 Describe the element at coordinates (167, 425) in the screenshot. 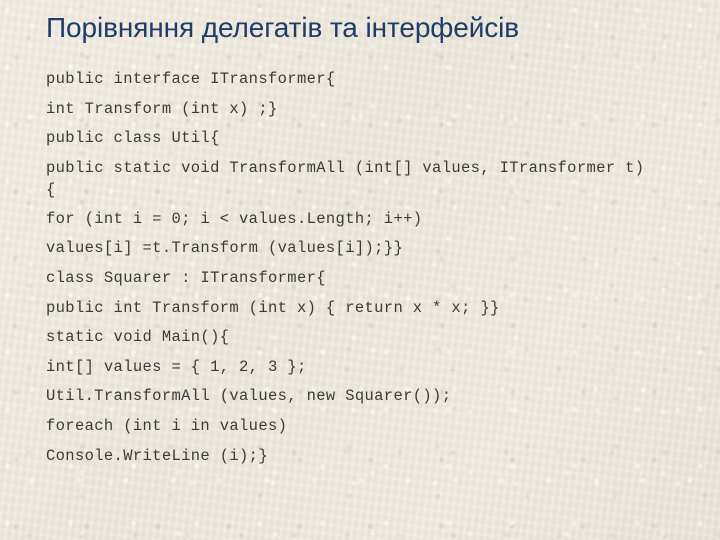

I see `code-line: foreach (int i in values)` at that location.